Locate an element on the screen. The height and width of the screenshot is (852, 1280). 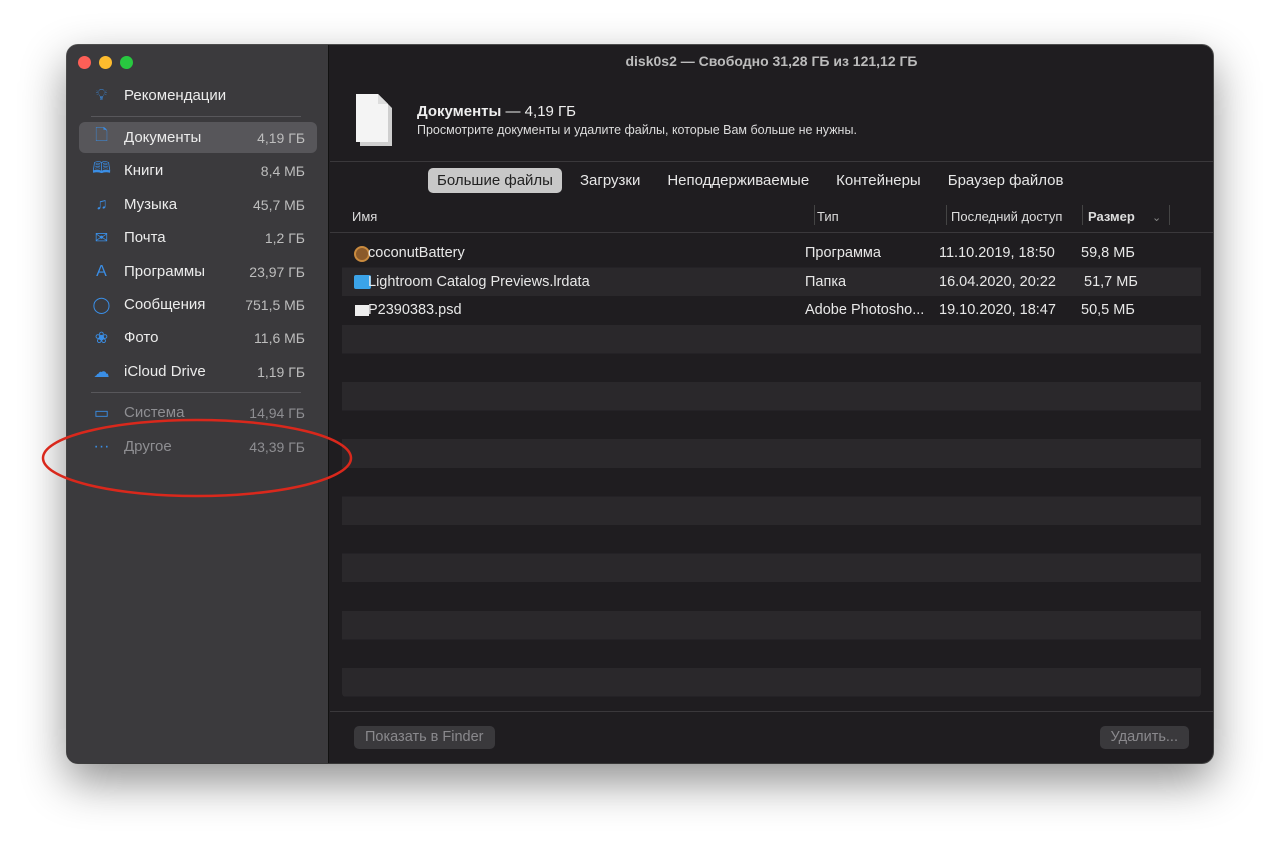
photos-icon: ❀ is located at coordinates (101, 338).